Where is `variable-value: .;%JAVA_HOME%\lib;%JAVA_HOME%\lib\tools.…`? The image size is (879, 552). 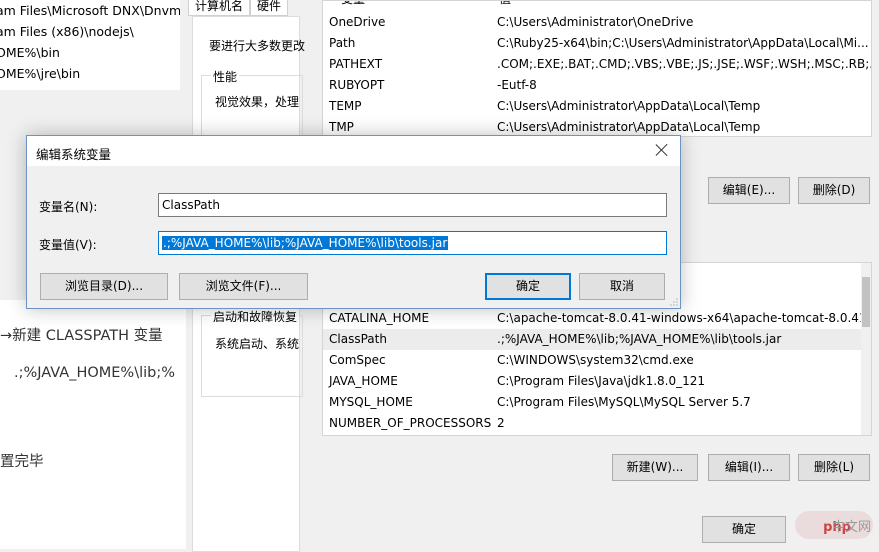
variable-value: .;%JAVA_HOME%\lib;%JAVA_HOME%\lib\tools.… is located at coordinates (639, 339).